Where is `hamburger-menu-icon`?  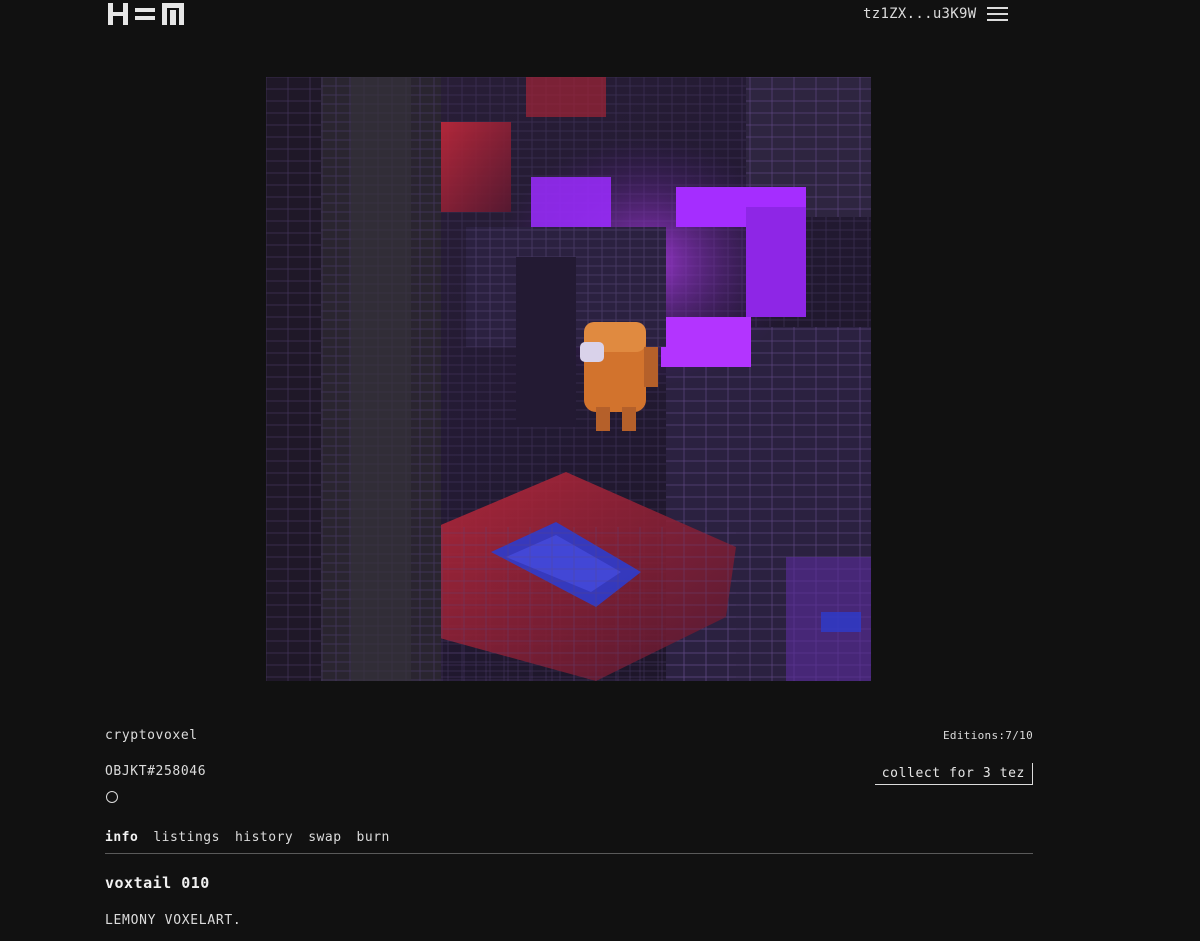 hamburger-menu-icon is located at coordinates (997, 15).